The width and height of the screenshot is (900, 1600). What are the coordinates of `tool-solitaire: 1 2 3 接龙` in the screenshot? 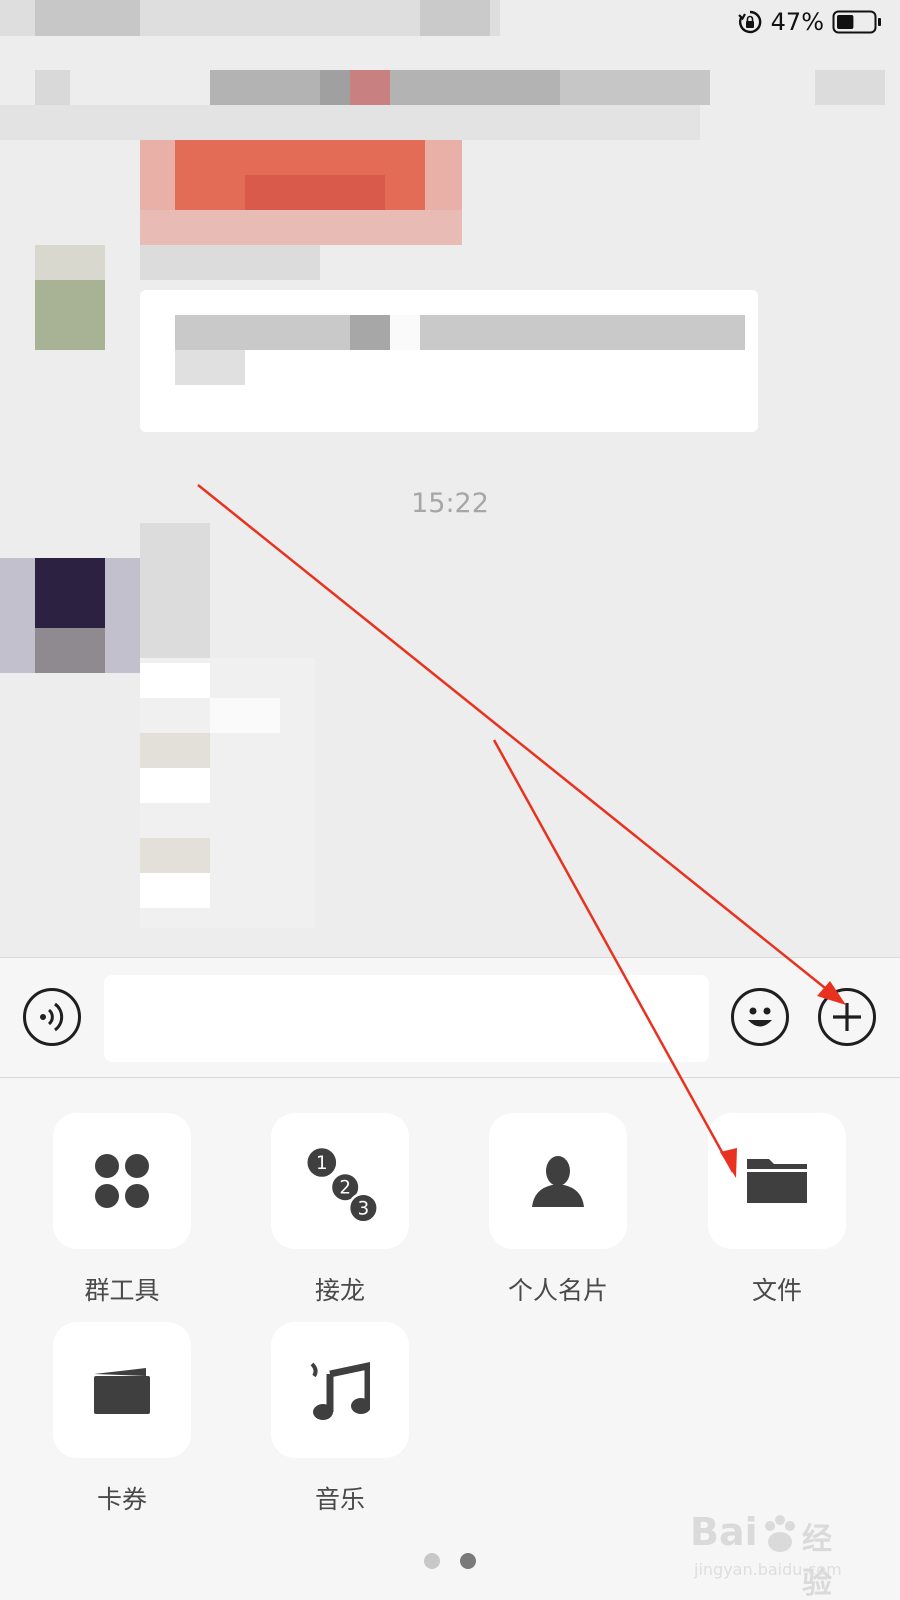 It's located at (340, 1210).